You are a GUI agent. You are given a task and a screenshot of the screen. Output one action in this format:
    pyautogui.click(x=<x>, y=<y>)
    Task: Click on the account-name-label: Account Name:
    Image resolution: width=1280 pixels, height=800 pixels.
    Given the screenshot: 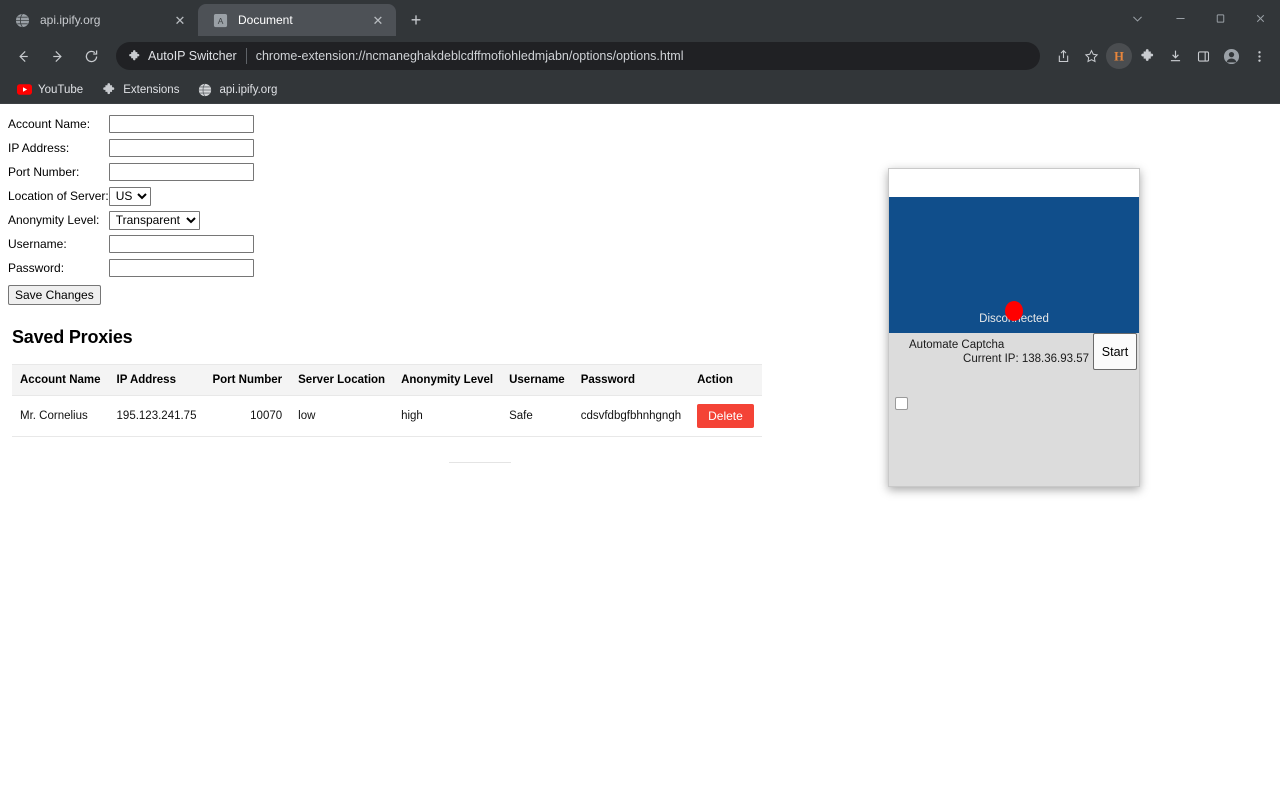 What is the action you would take?
    pyautogui.click(x=49, y=124)
    